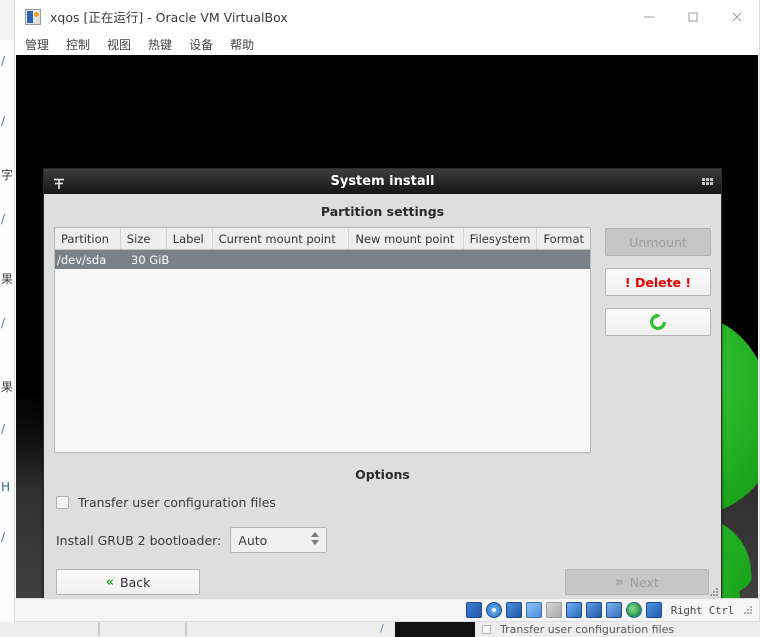  Describe the element at coordinates (7, 175) in the screenshot. I see `bg-glyph: 字` at that location.